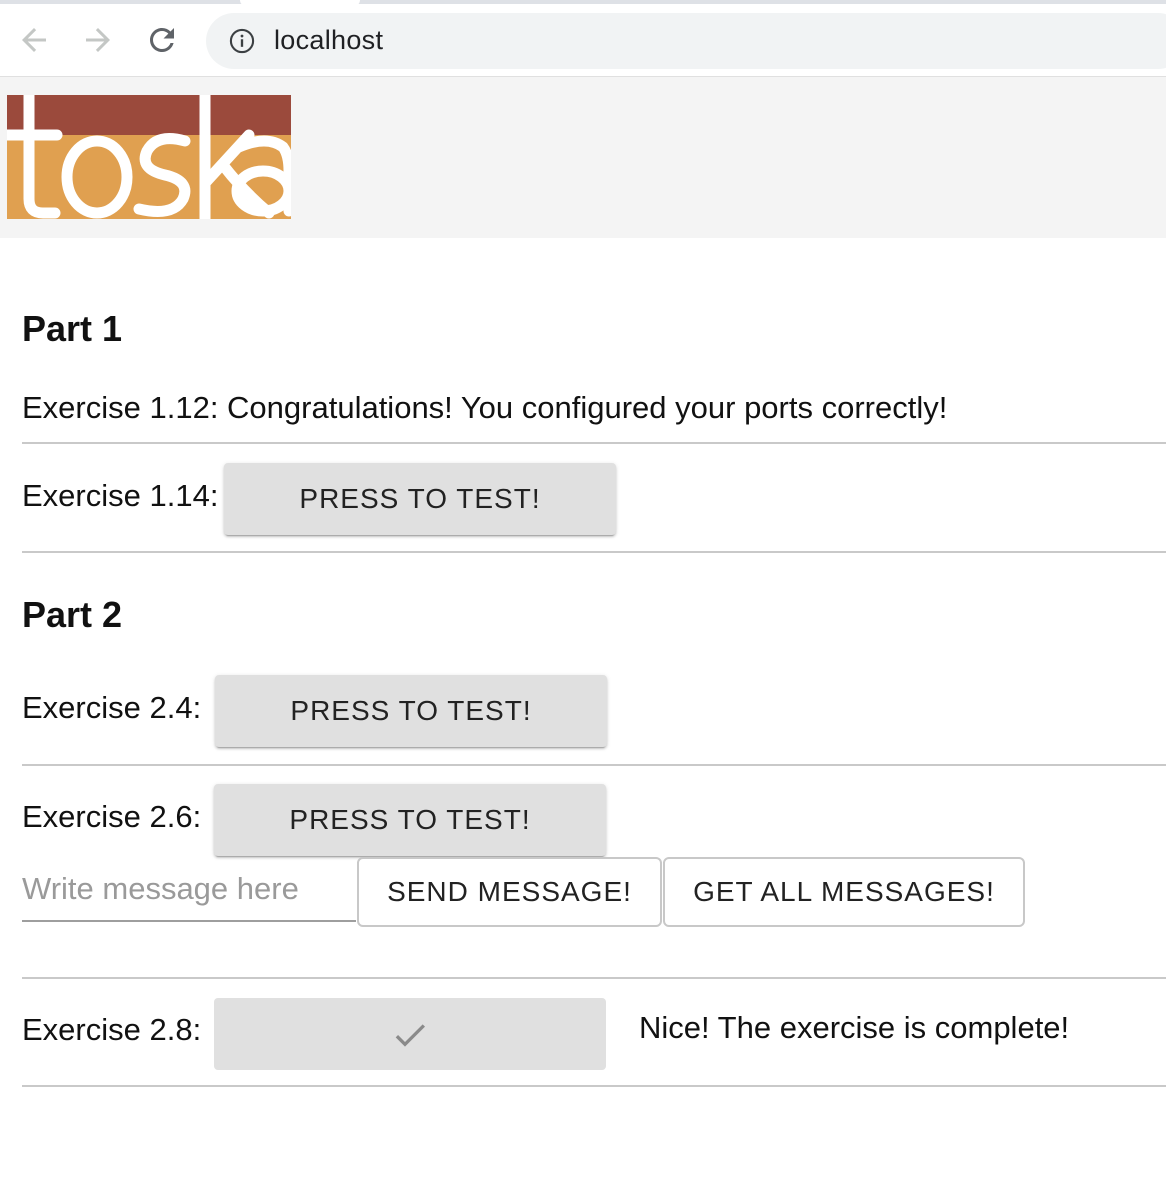  I want to click on get-all-messages-button: GET ALL MESSAGES!, so click(844, 892).